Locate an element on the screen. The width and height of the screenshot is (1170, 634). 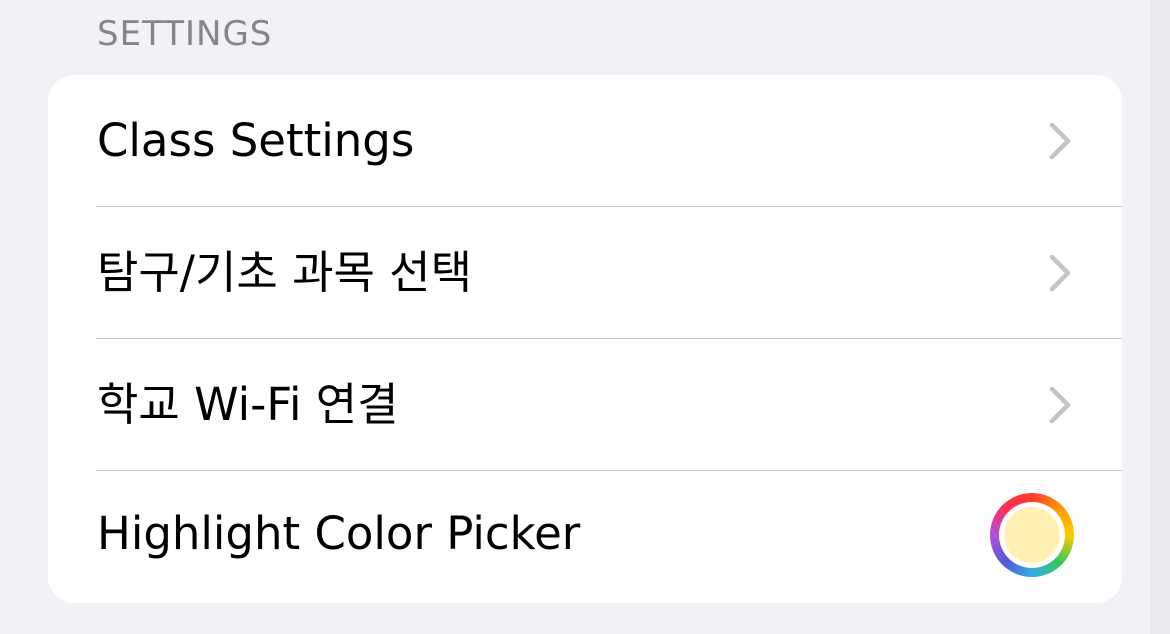
row-label: 학교 Wi-Fi 연결 is located at coordinates (248, 404).